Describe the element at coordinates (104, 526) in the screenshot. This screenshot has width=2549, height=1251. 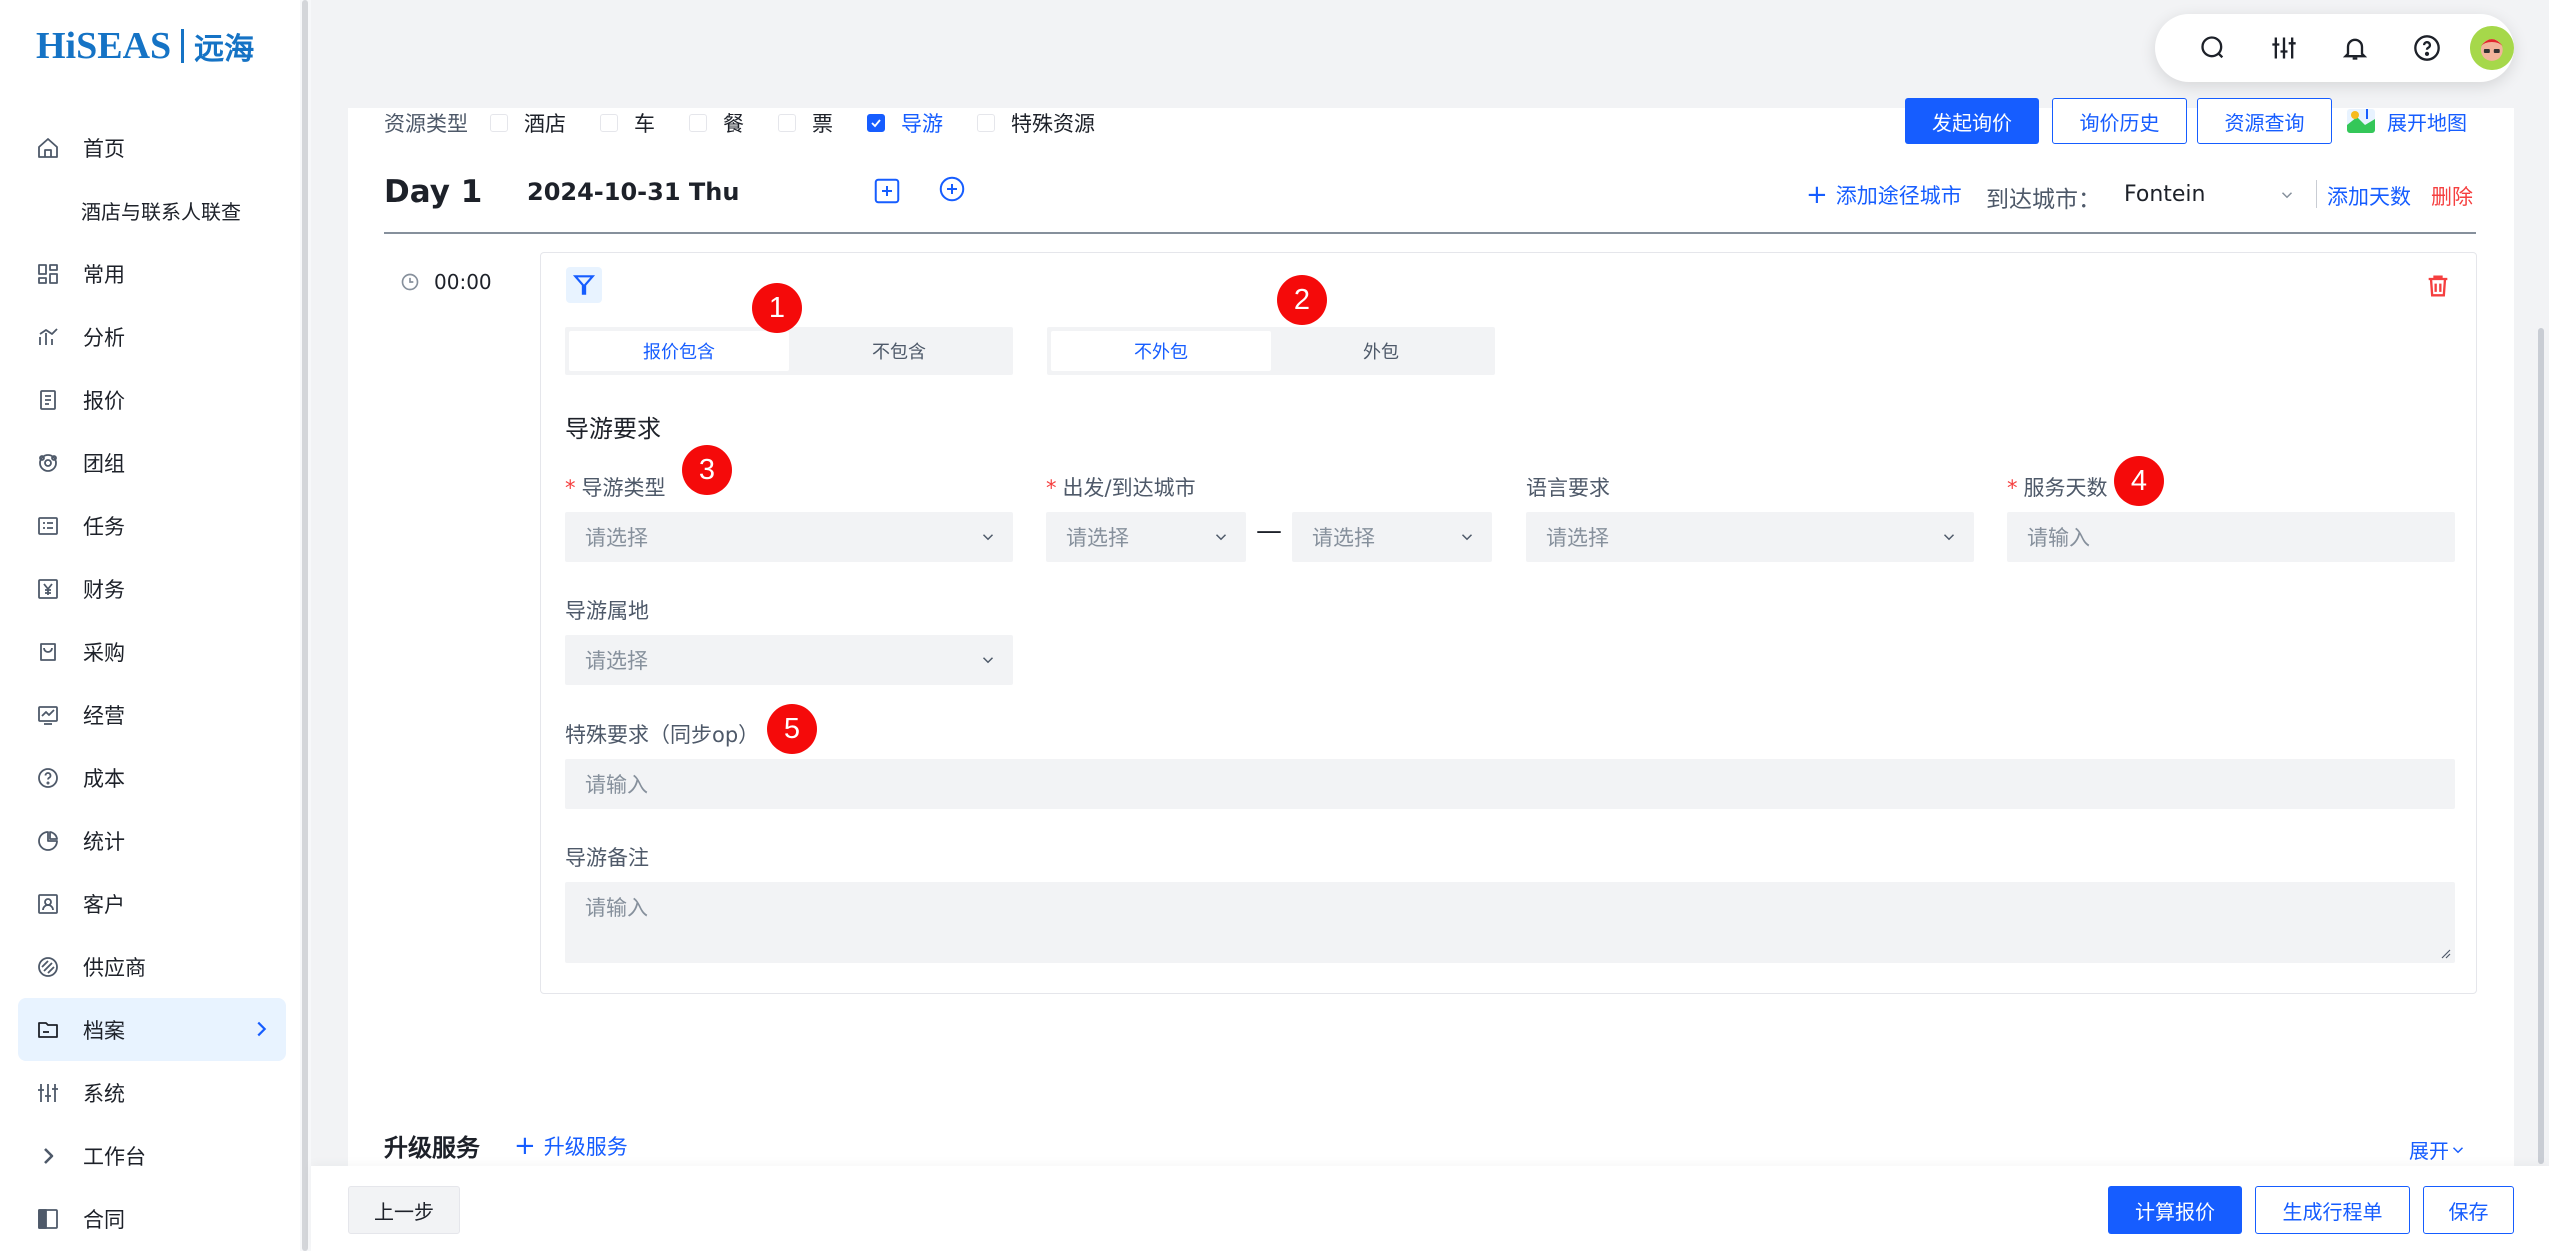
I see `sidebar-item-label: 任务` at that location.